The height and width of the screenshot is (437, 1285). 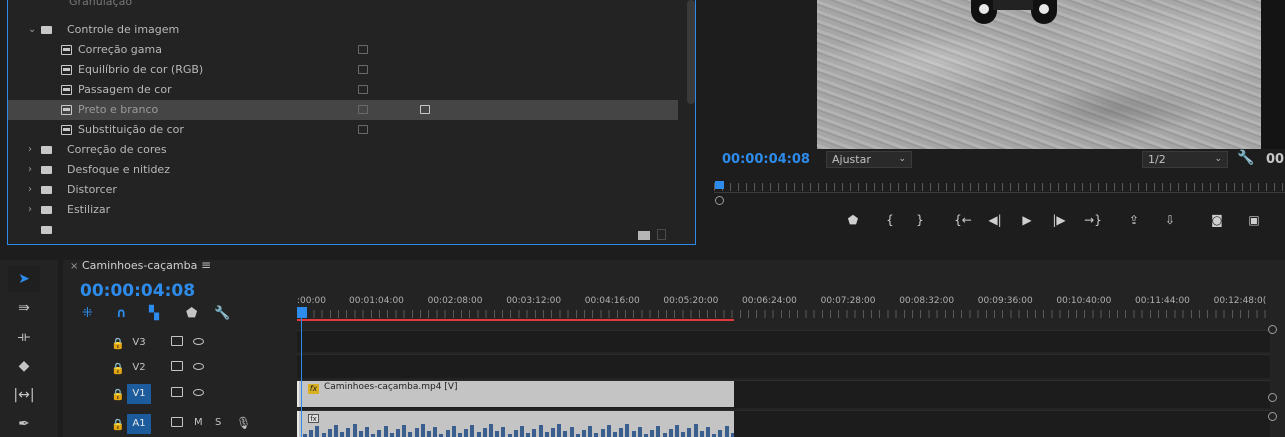 I want to click on nest-toggle-icon: ⁜, so click(x=87, y=313).